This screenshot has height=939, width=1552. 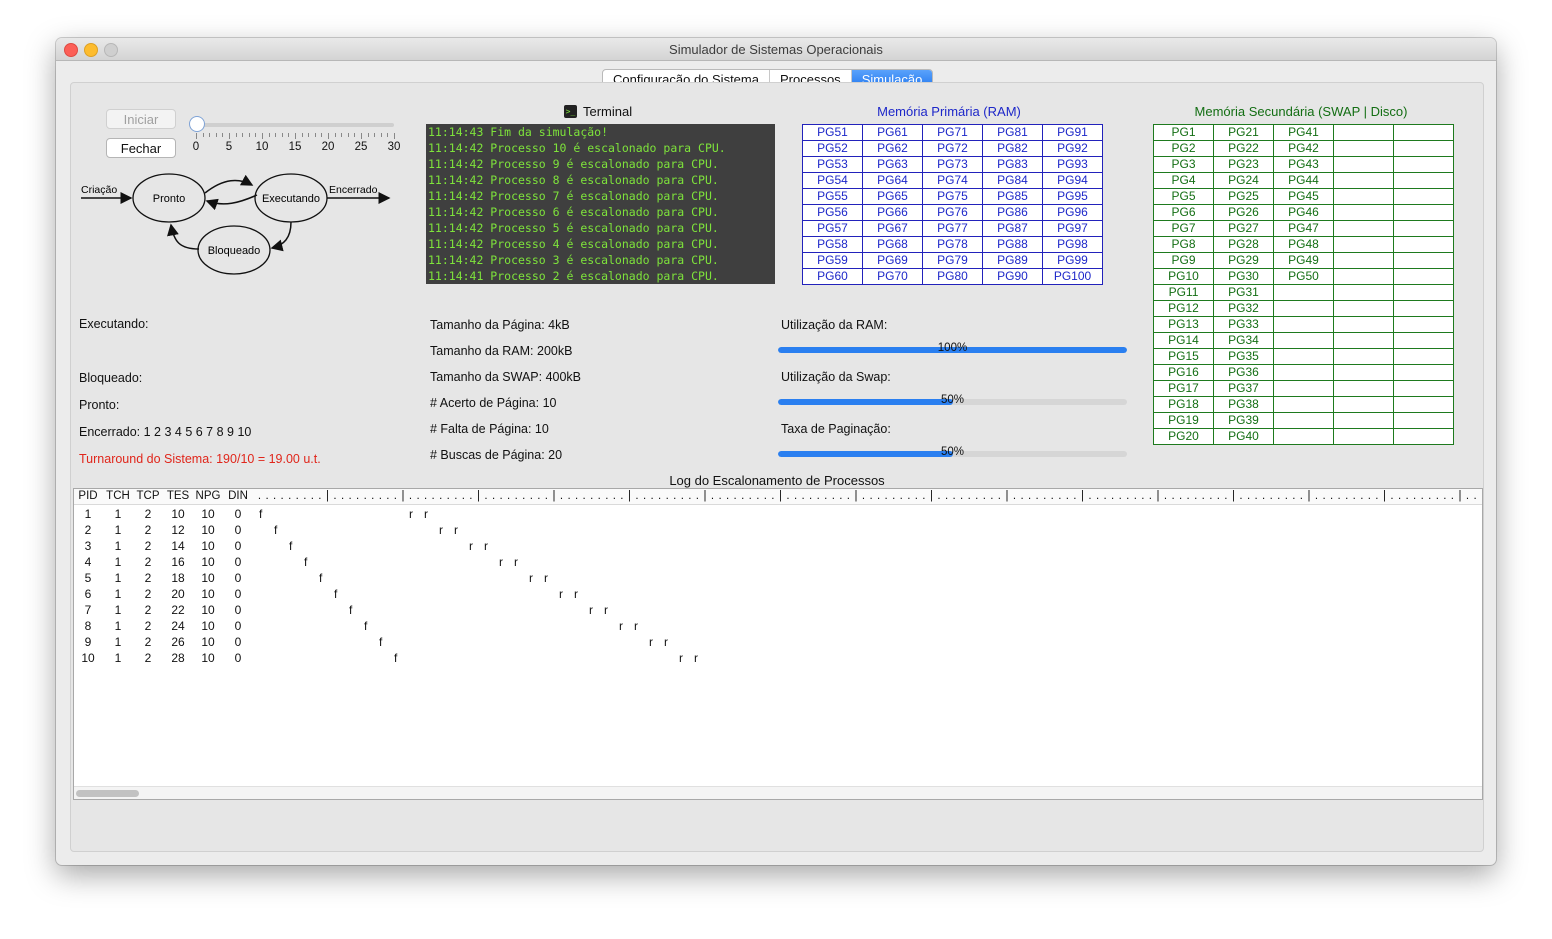 I want to click on start-button: Iniciar, so click(x=141, y=119).